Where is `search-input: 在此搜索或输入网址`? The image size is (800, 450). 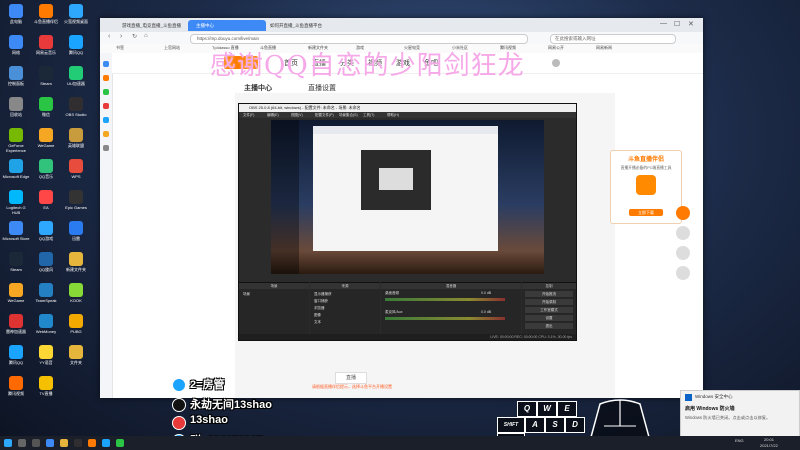 search-input: 在此搜索或输入网址 is located at coordinates (613, 39).